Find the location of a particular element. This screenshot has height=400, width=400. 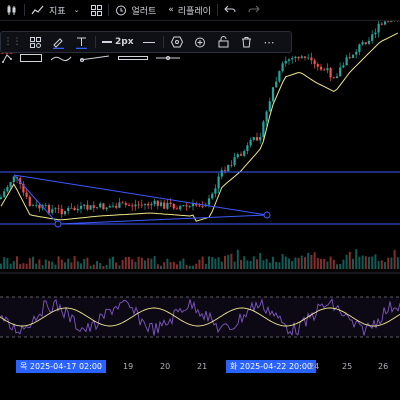

replay-button: « 리플레이 is located at coordinates (189, 10).